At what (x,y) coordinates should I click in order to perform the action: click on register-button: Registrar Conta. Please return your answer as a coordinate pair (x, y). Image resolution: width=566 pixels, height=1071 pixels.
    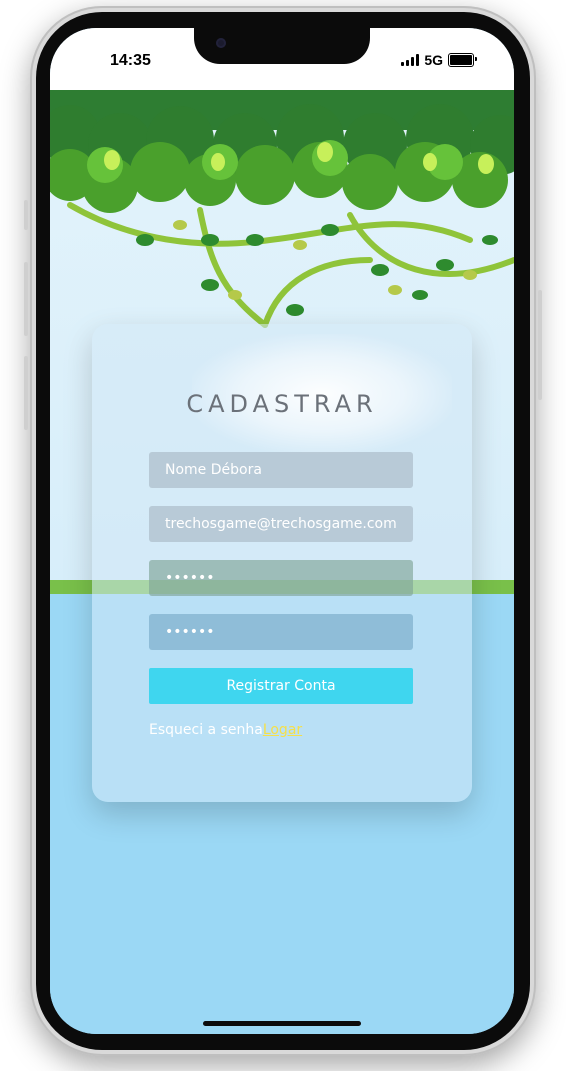
    Looking at the image, I should click on (281, 686).